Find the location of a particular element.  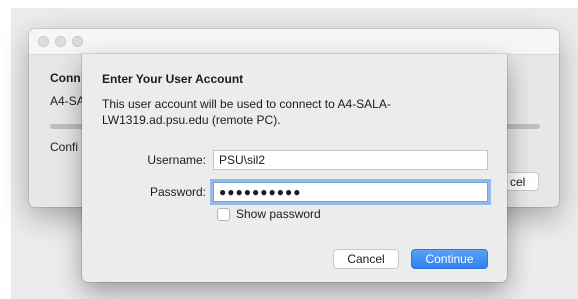

connection-host: A4-SA is located at coordinates (67, 101).